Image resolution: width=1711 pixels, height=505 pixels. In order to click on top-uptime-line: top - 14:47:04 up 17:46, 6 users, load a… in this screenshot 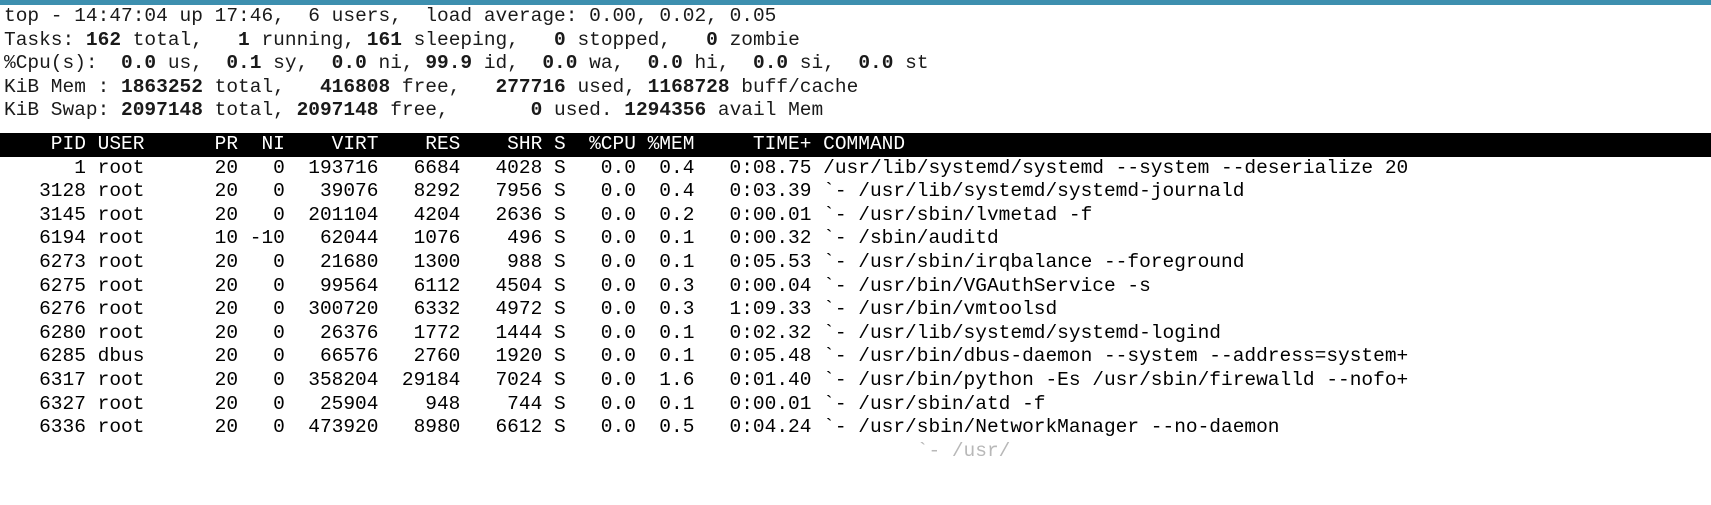, I will do `click(390, 16)`.